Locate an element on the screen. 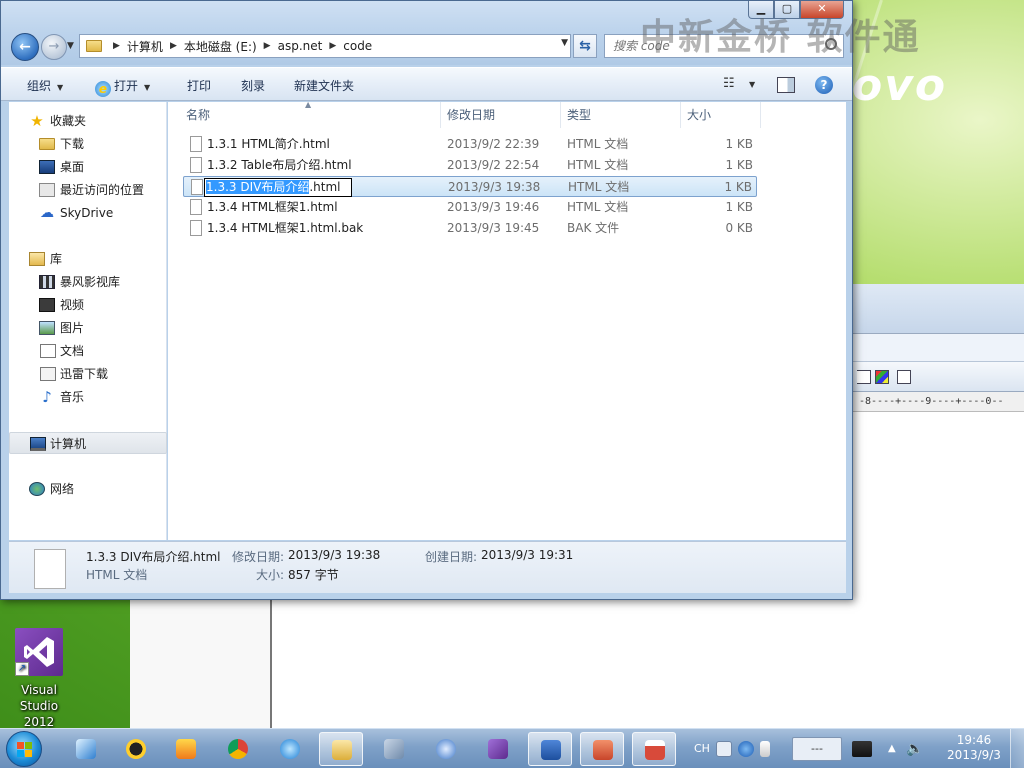 The image size is (1024, 768). nav-pictures: 图片 is located at coordinates (88, 328).